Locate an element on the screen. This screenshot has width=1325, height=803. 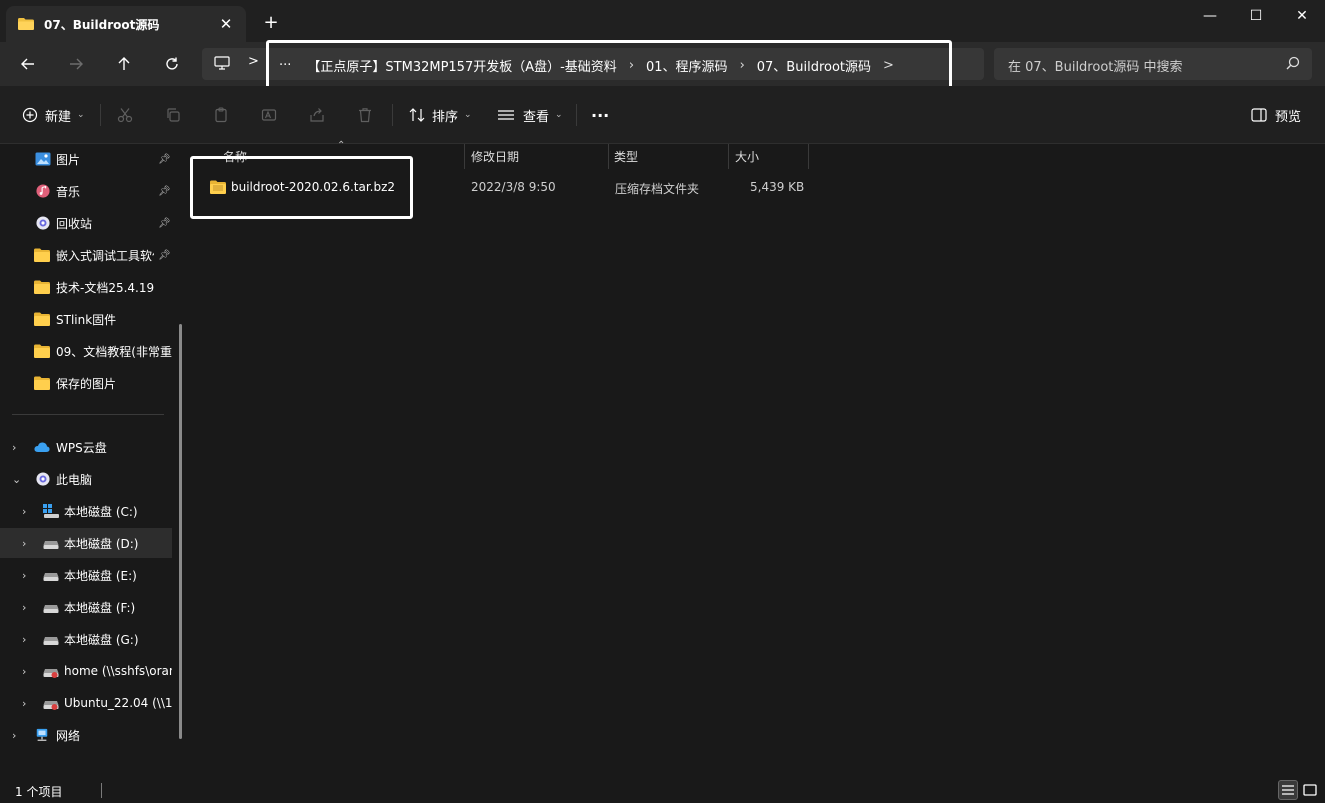
breadcrumb-item-source: 01、程序源码 is located at coordinates (687, 65).